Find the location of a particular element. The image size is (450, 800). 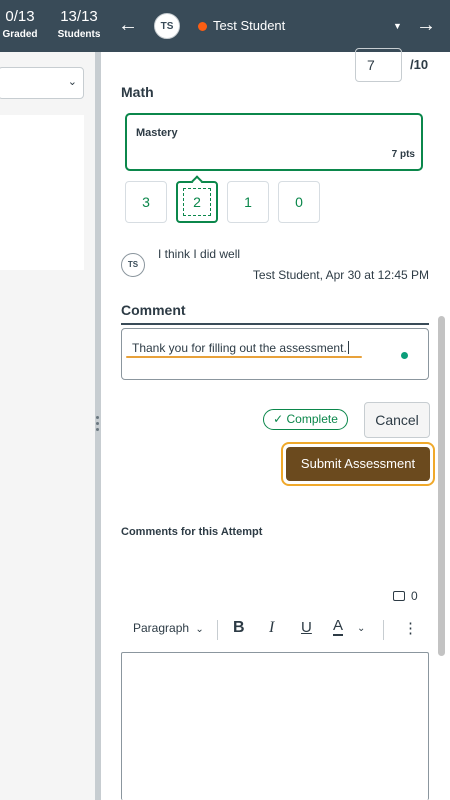

attempt-comments-label: Comments for this Attempt is located at coordinates (192, 532).